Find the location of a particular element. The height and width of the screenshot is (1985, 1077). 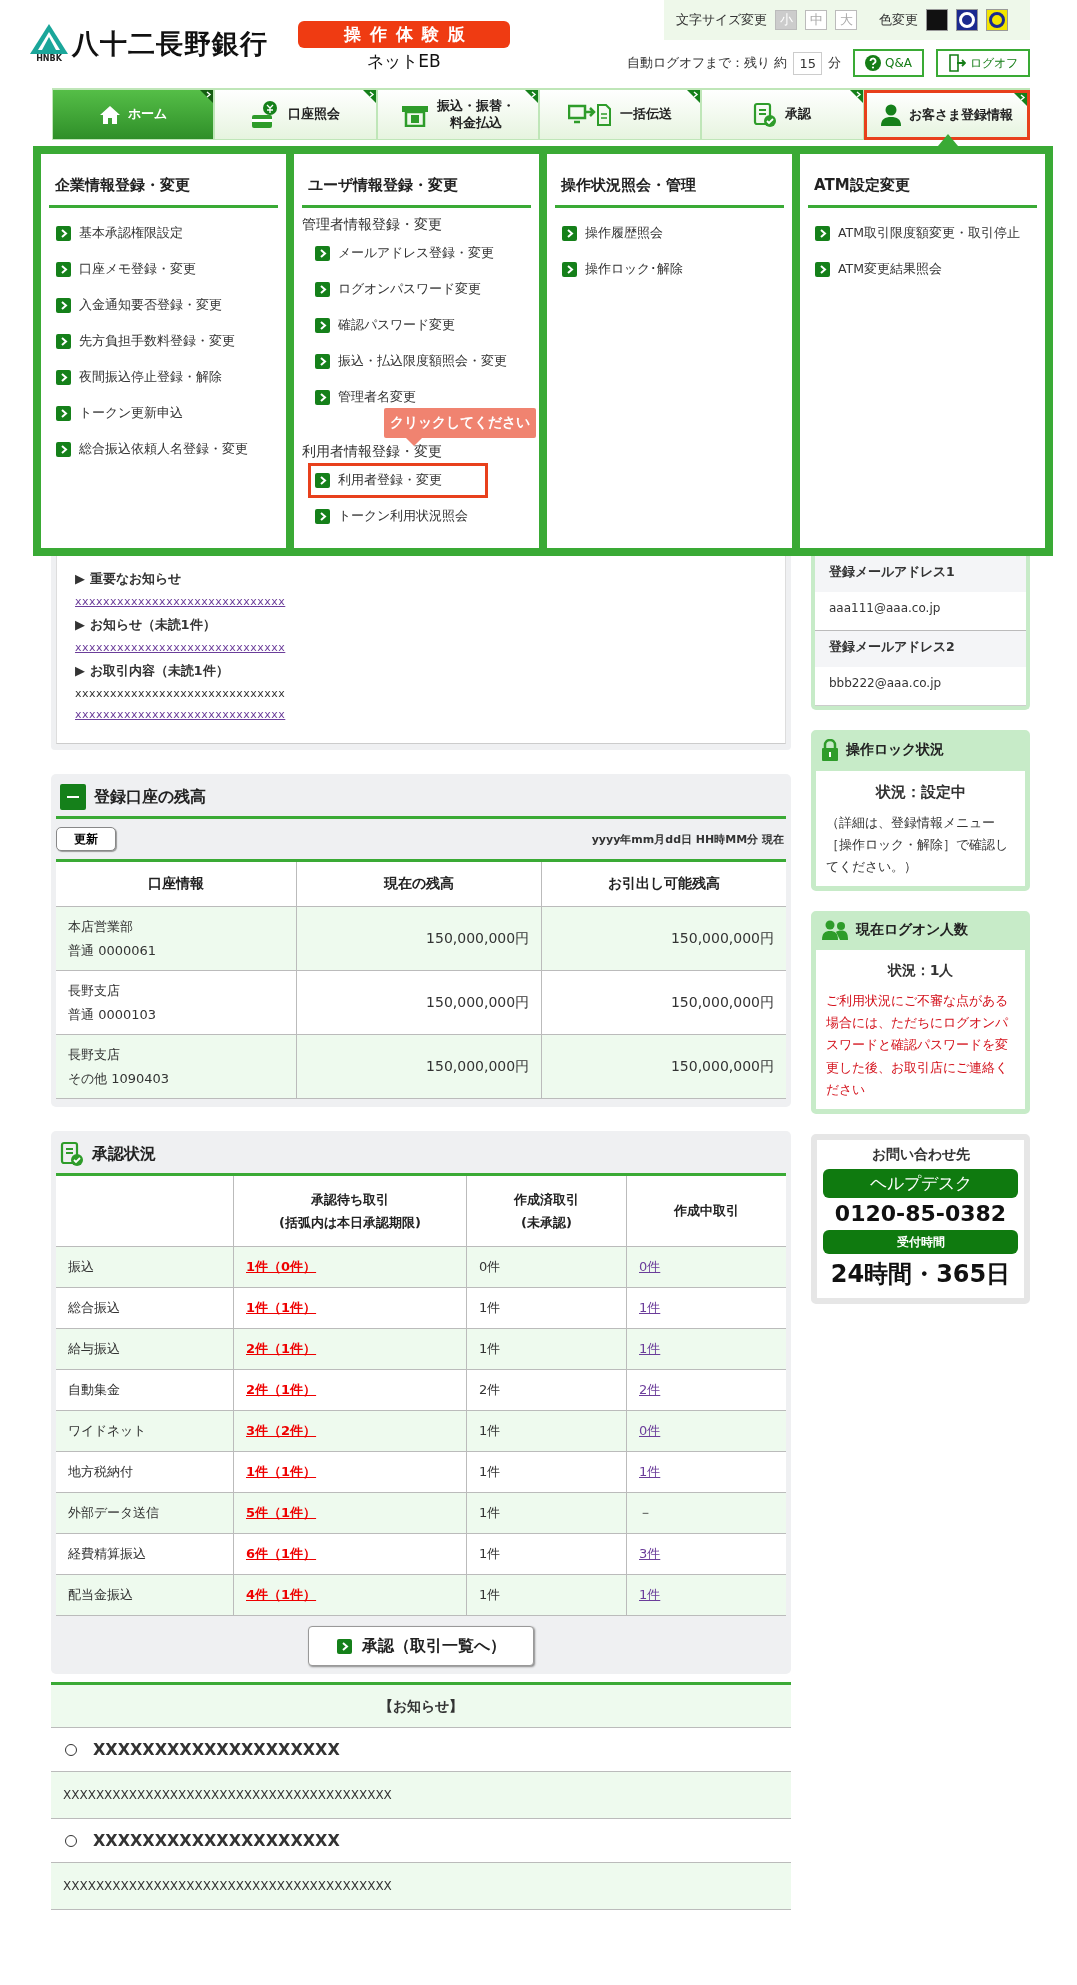

box-title: 操作ロック状況 is located at coordinates (895, 750).